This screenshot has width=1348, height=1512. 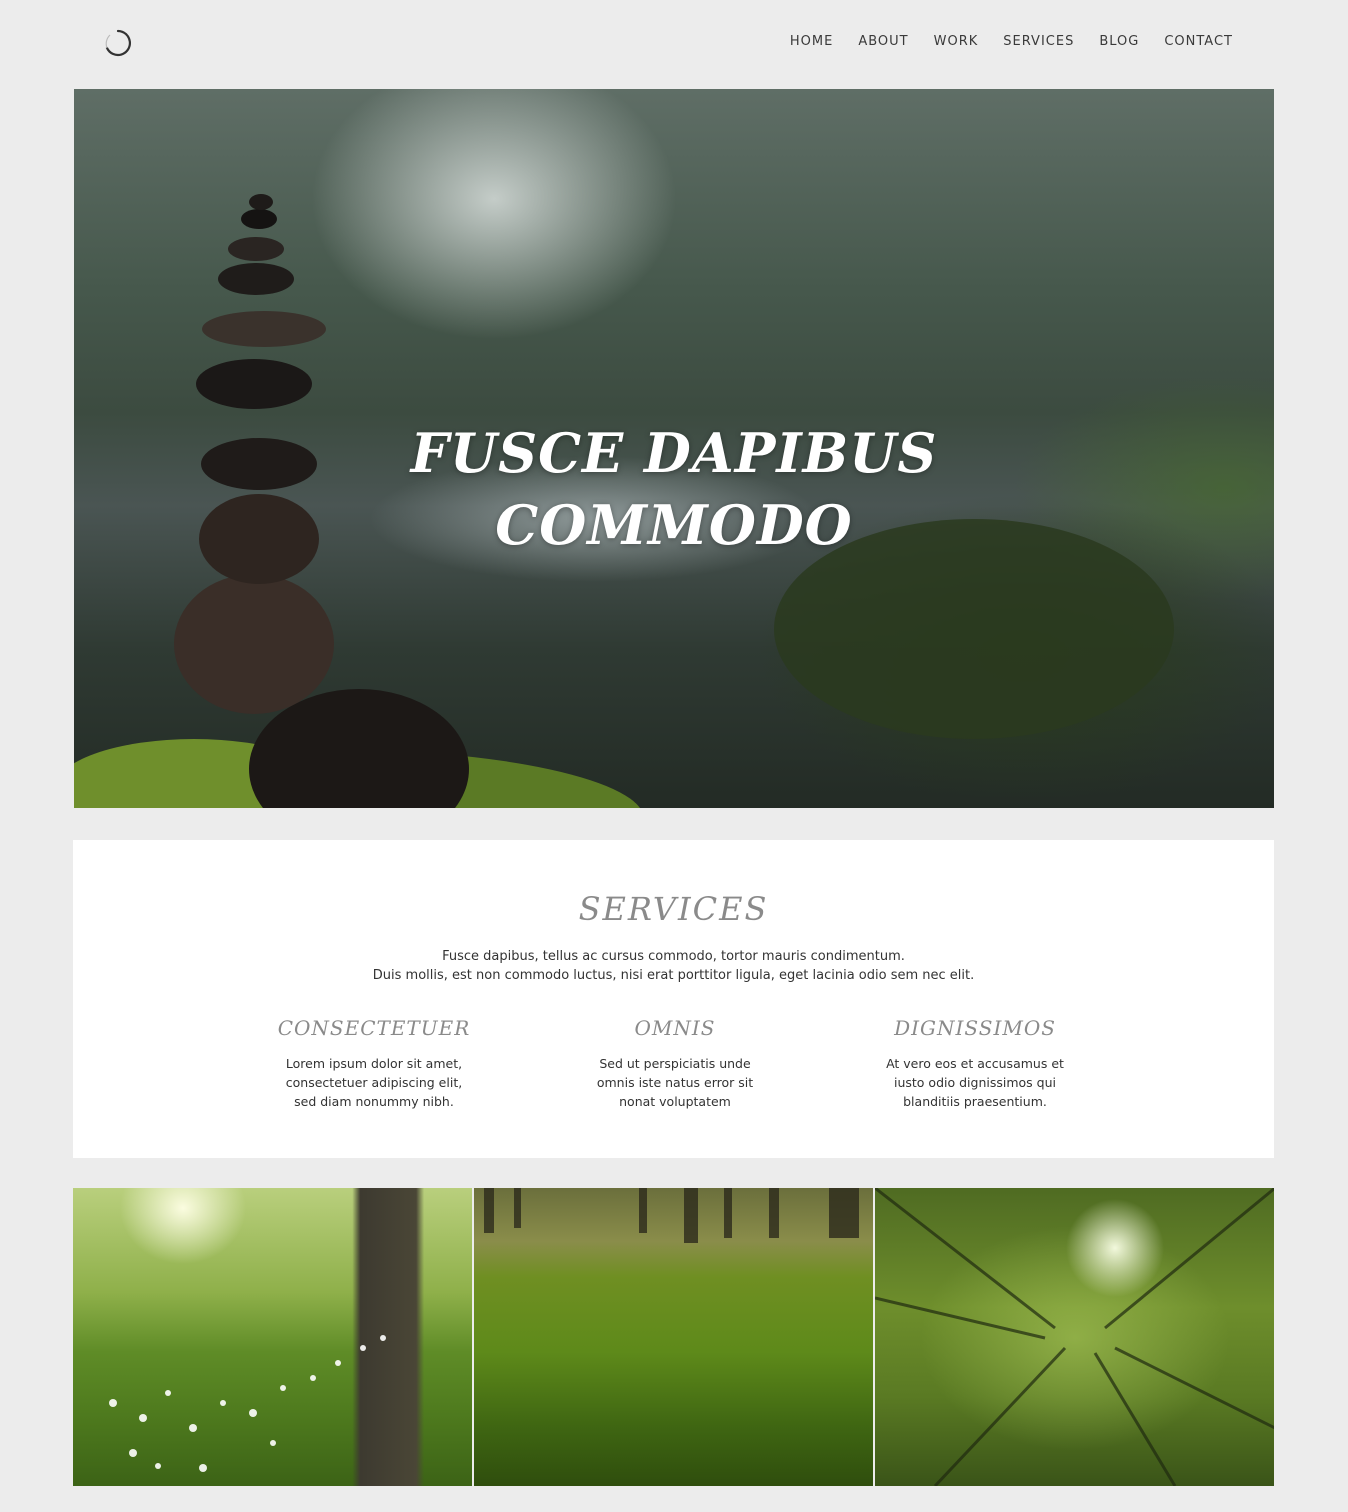 What do you see at coordinates (1119, 41) in the screenshot?
I see `nav-blog: BLOG` at bounding box center [1119, 41].